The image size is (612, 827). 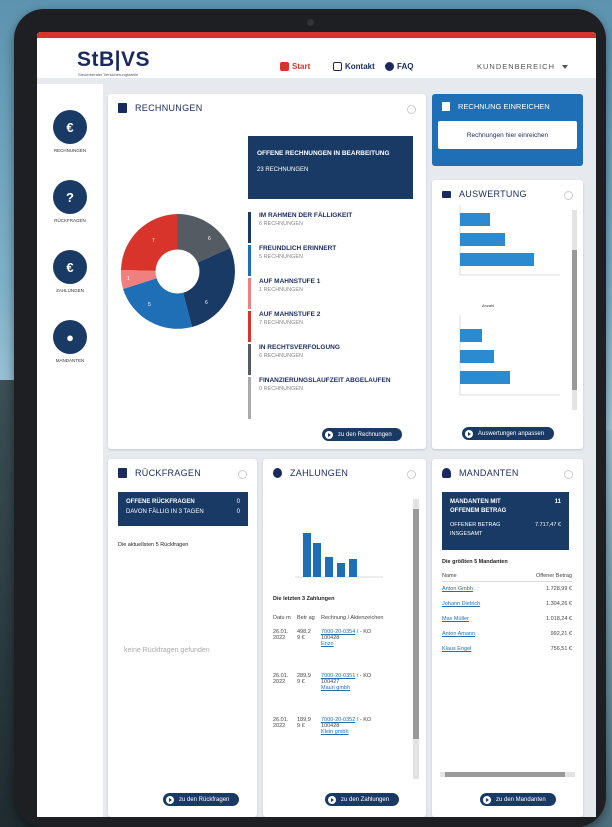 I want to click on table-row: Klaus Engel 756,51 €, so click(x=507, y=653).